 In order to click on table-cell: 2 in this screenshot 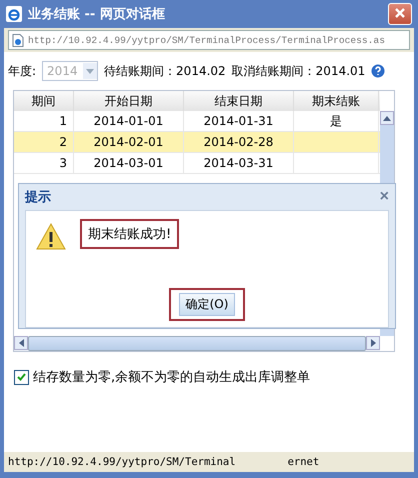, I will do `click(44, 142)`.